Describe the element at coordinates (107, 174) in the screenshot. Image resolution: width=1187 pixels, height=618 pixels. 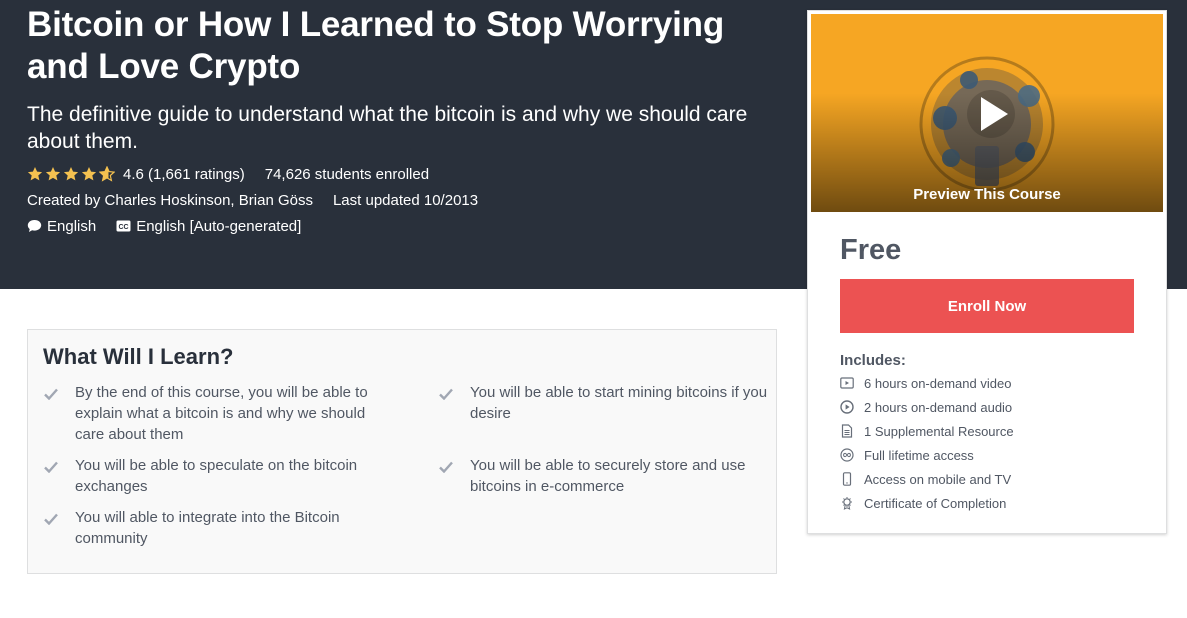
I see `star-half-icon` at that location.